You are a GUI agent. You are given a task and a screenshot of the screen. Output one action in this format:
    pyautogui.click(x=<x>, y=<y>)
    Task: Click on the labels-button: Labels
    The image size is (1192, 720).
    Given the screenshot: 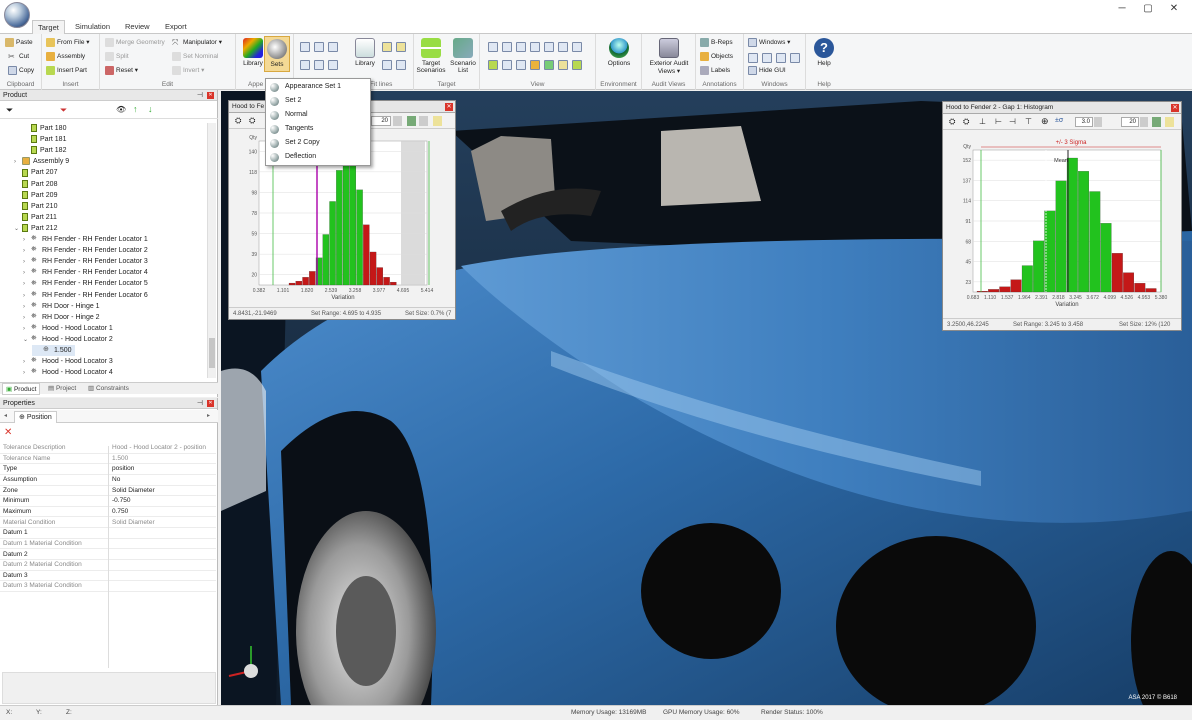 What is the action you would take?
    pyautogui.click(x=715, y=70)
    